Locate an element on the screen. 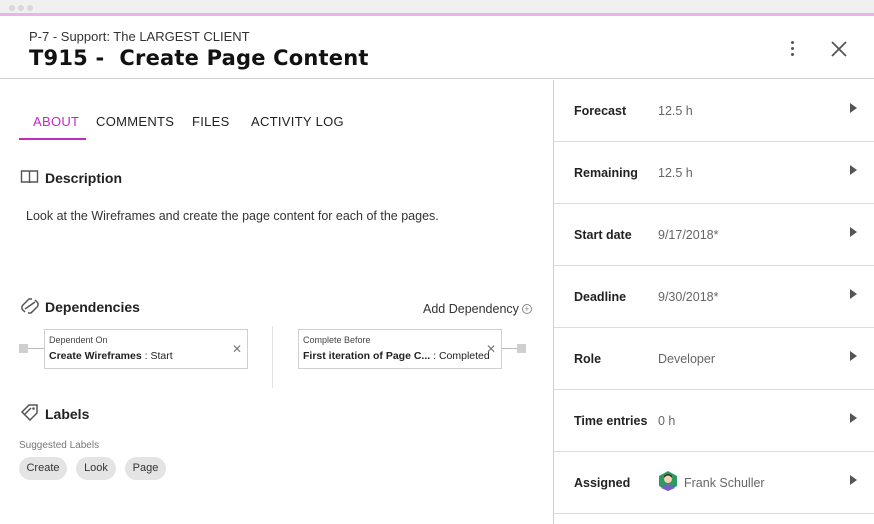 The height and width of the screenshot is (524, 874). detail-label: Time entries is located at coordinates (611, 421).